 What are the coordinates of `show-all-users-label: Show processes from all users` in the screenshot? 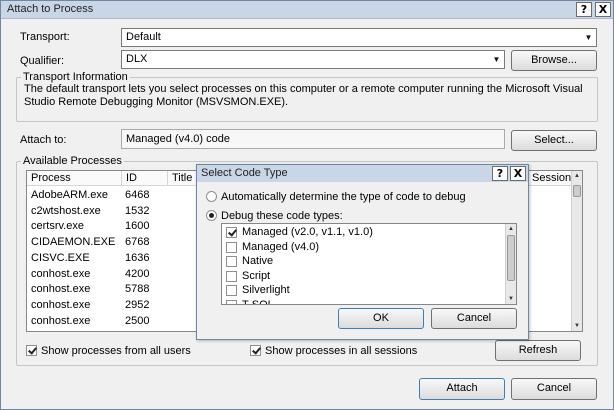 It's located at (116, 351).